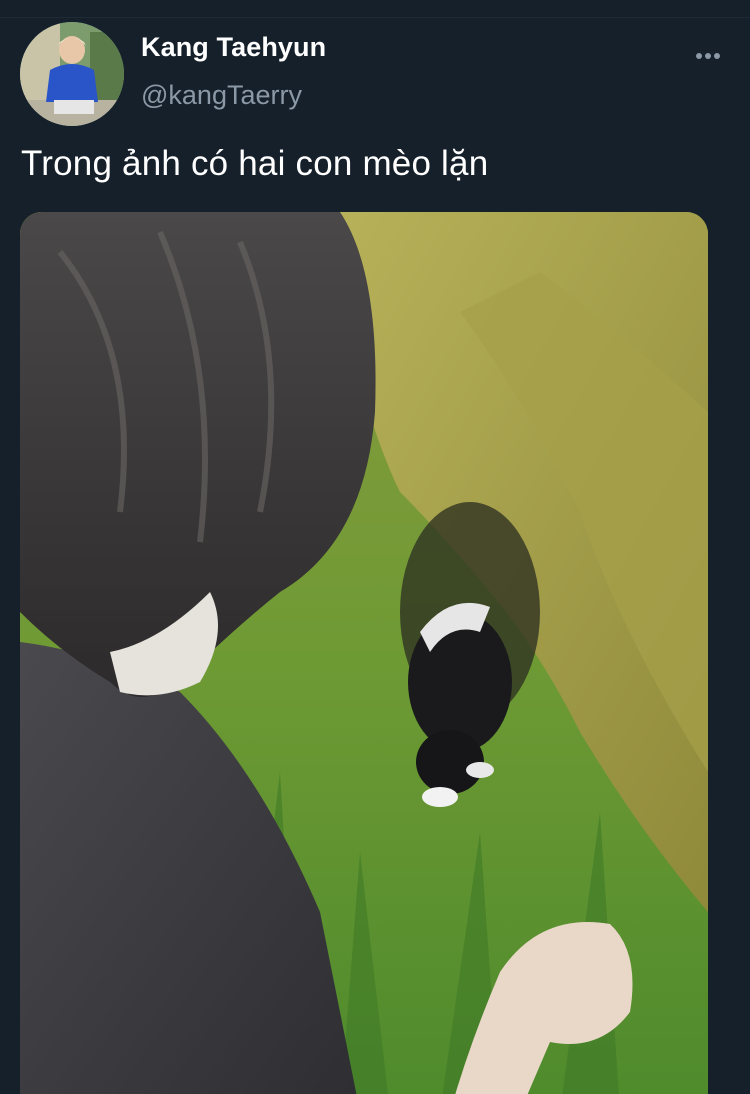  Describe the element at coordinates (699, 56) in the screenshot. I see `more-horizontal-icon` at that location.